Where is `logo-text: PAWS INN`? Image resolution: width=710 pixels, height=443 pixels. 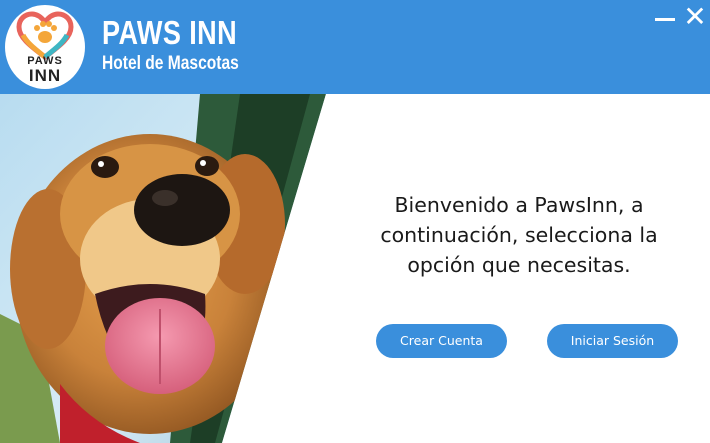 logo-text: PAWS INN is located at coordinates (45, 69).